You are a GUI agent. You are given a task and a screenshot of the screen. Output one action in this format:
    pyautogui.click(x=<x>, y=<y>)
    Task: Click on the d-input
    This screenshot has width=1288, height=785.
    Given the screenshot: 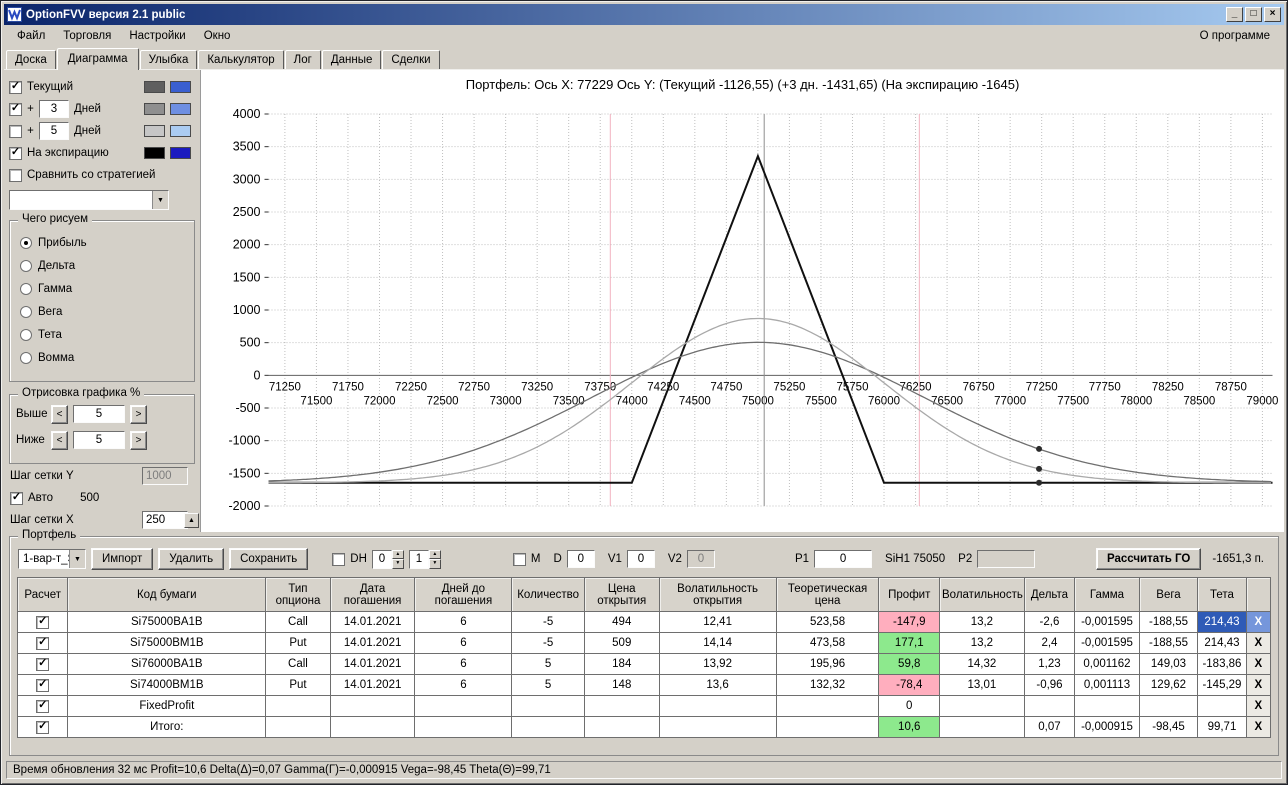 What is the action you would take?
    pyautogui.click(x=580, y=559)
    